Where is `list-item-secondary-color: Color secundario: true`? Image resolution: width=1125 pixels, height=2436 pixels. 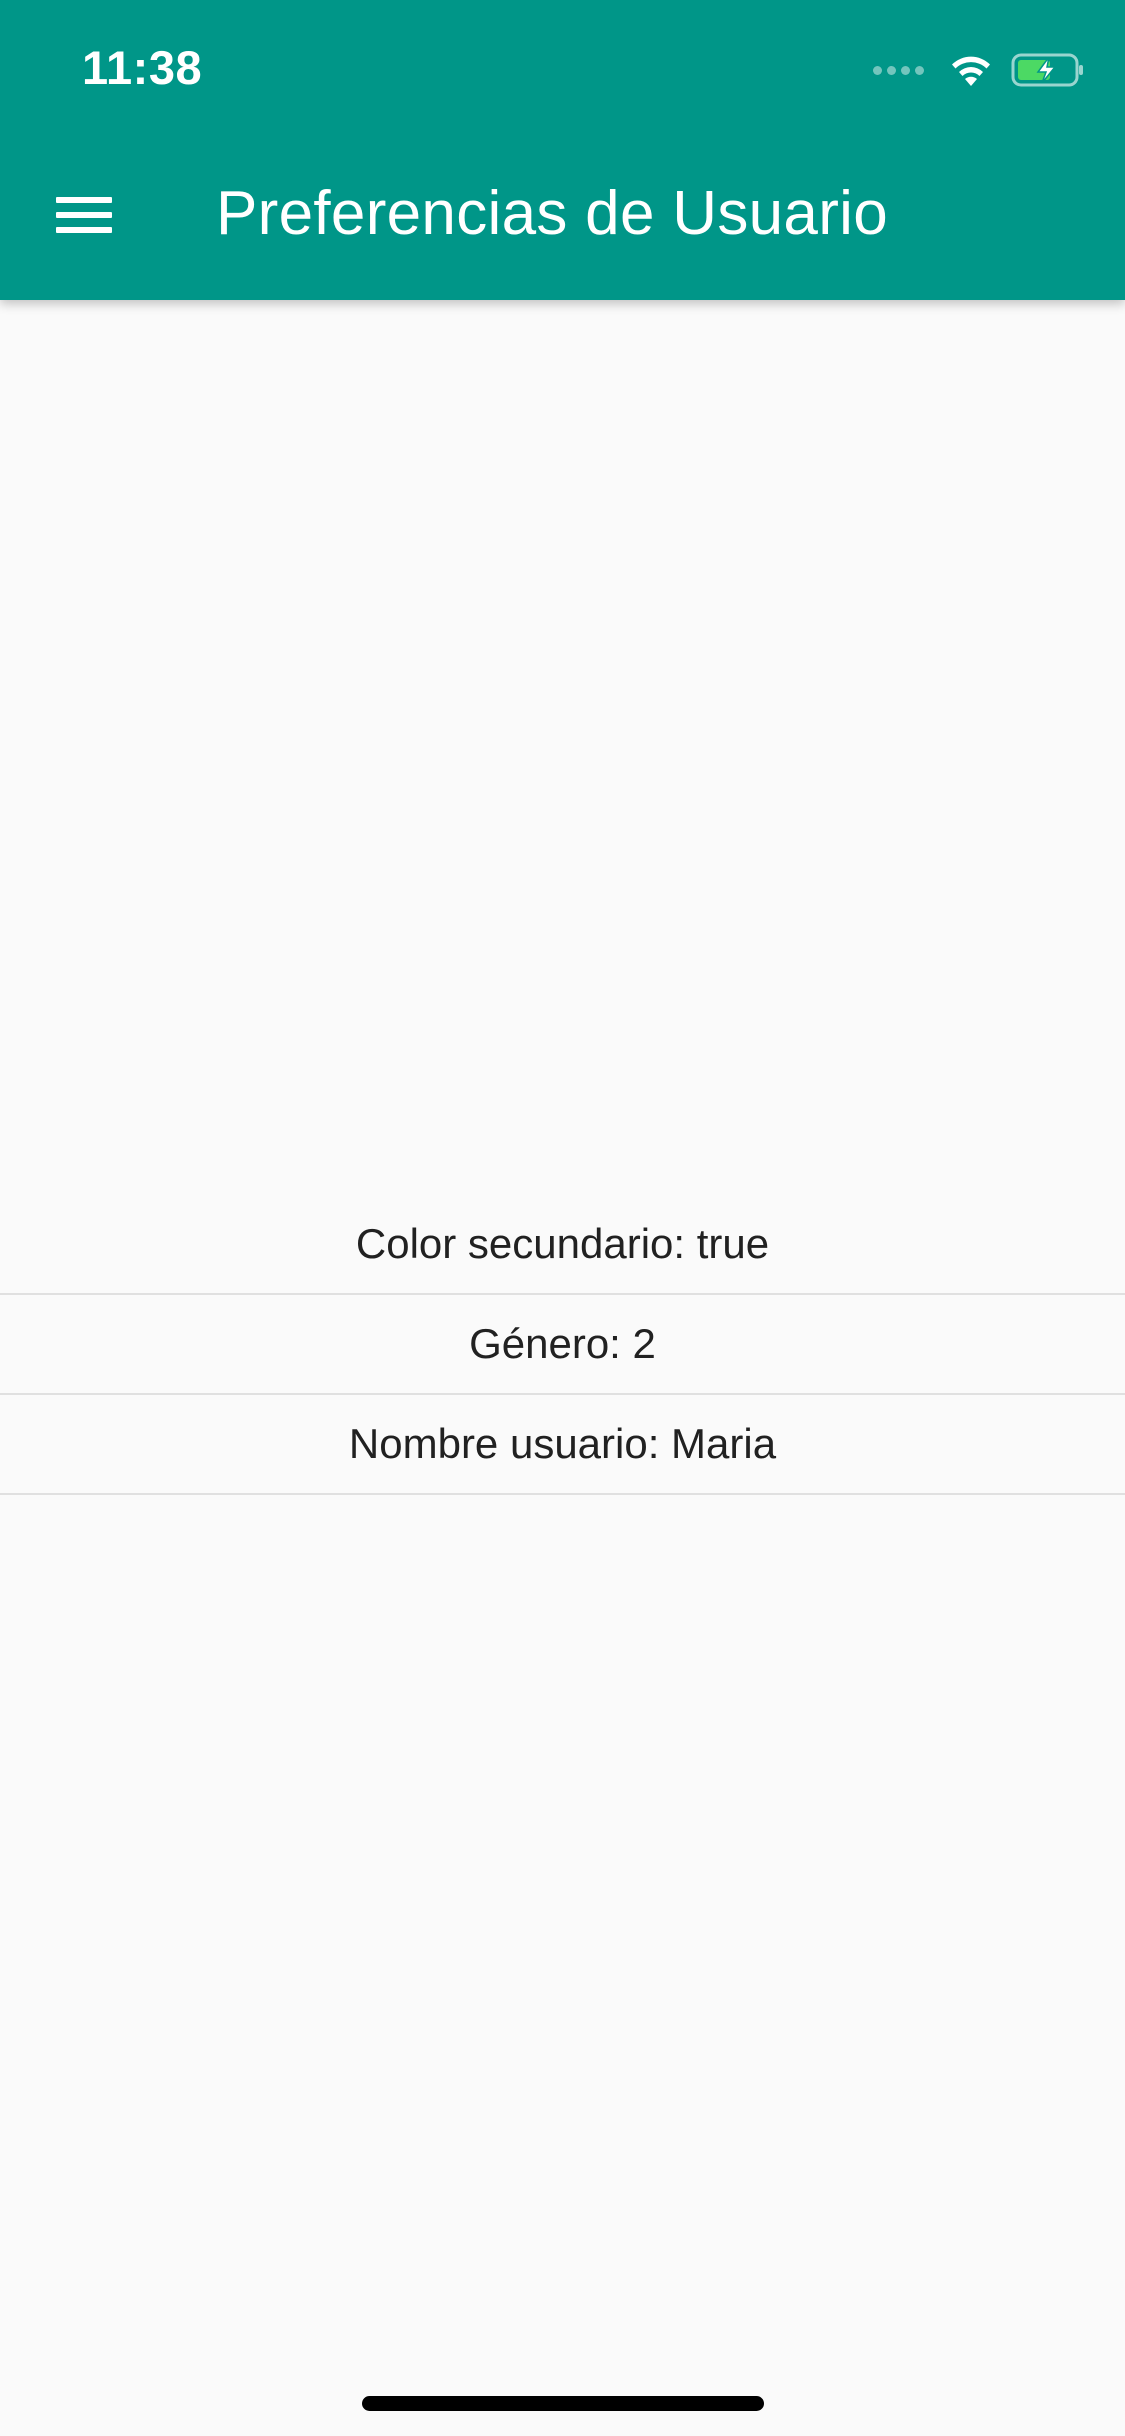 list-item-secondary-color: Color secundario: true is located at coordinates (562, 1245).